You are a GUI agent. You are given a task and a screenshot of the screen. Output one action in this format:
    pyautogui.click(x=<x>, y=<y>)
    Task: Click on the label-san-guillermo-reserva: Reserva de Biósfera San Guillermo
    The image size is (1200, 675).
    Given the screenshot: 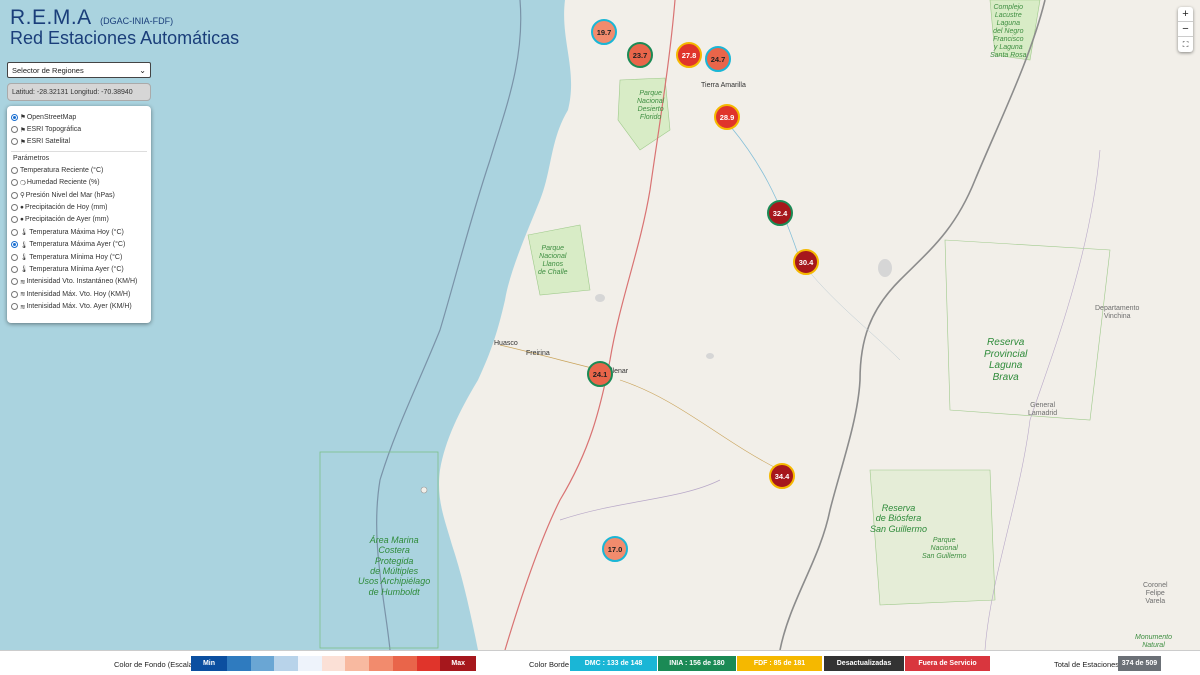 What is the action you would take?
    pyautogui.click(x=899, y=518)
    